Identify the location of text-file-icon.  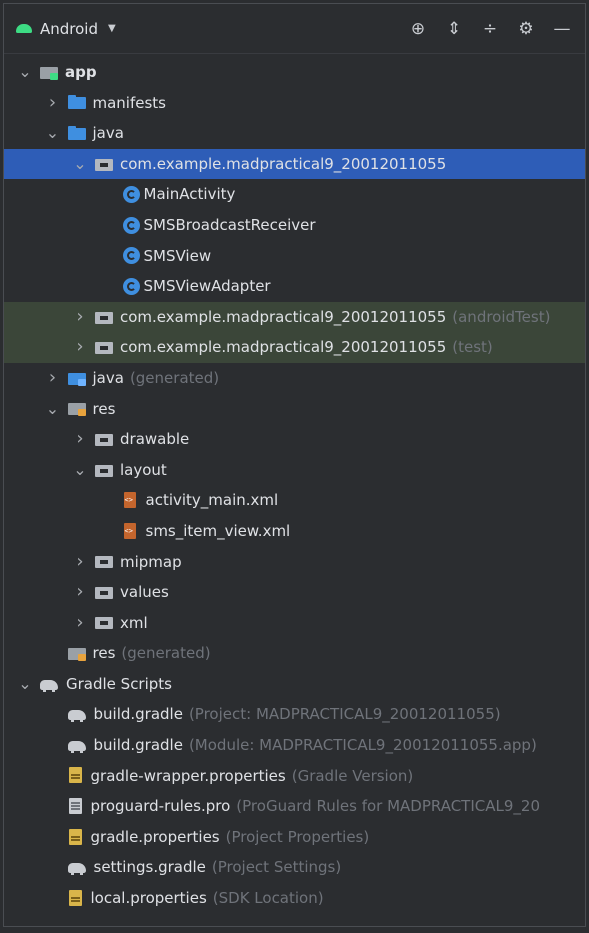
(76, 806).